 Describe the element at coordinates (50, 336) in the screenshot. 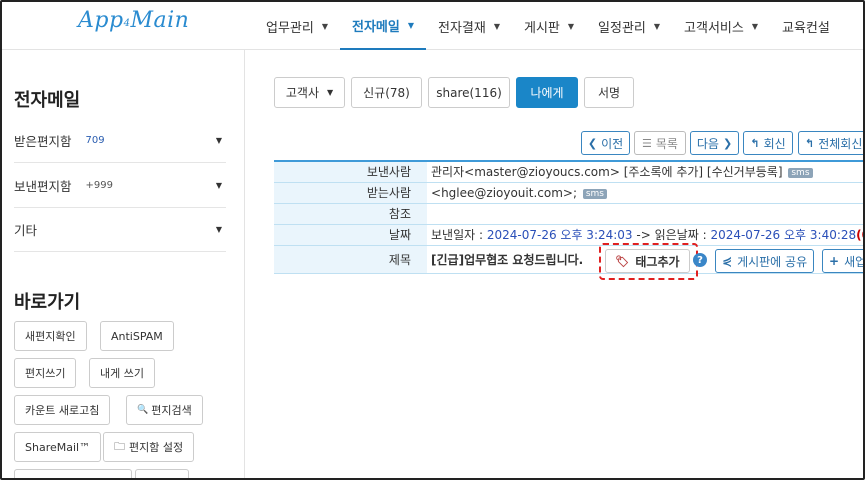

I see `check-new-mail-button: 새편지확인` at that location.